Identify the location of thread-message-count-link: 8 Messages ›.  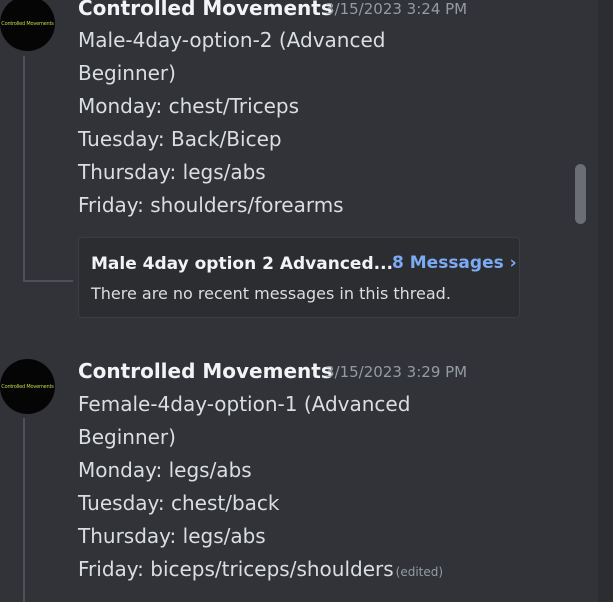
(454, 263).